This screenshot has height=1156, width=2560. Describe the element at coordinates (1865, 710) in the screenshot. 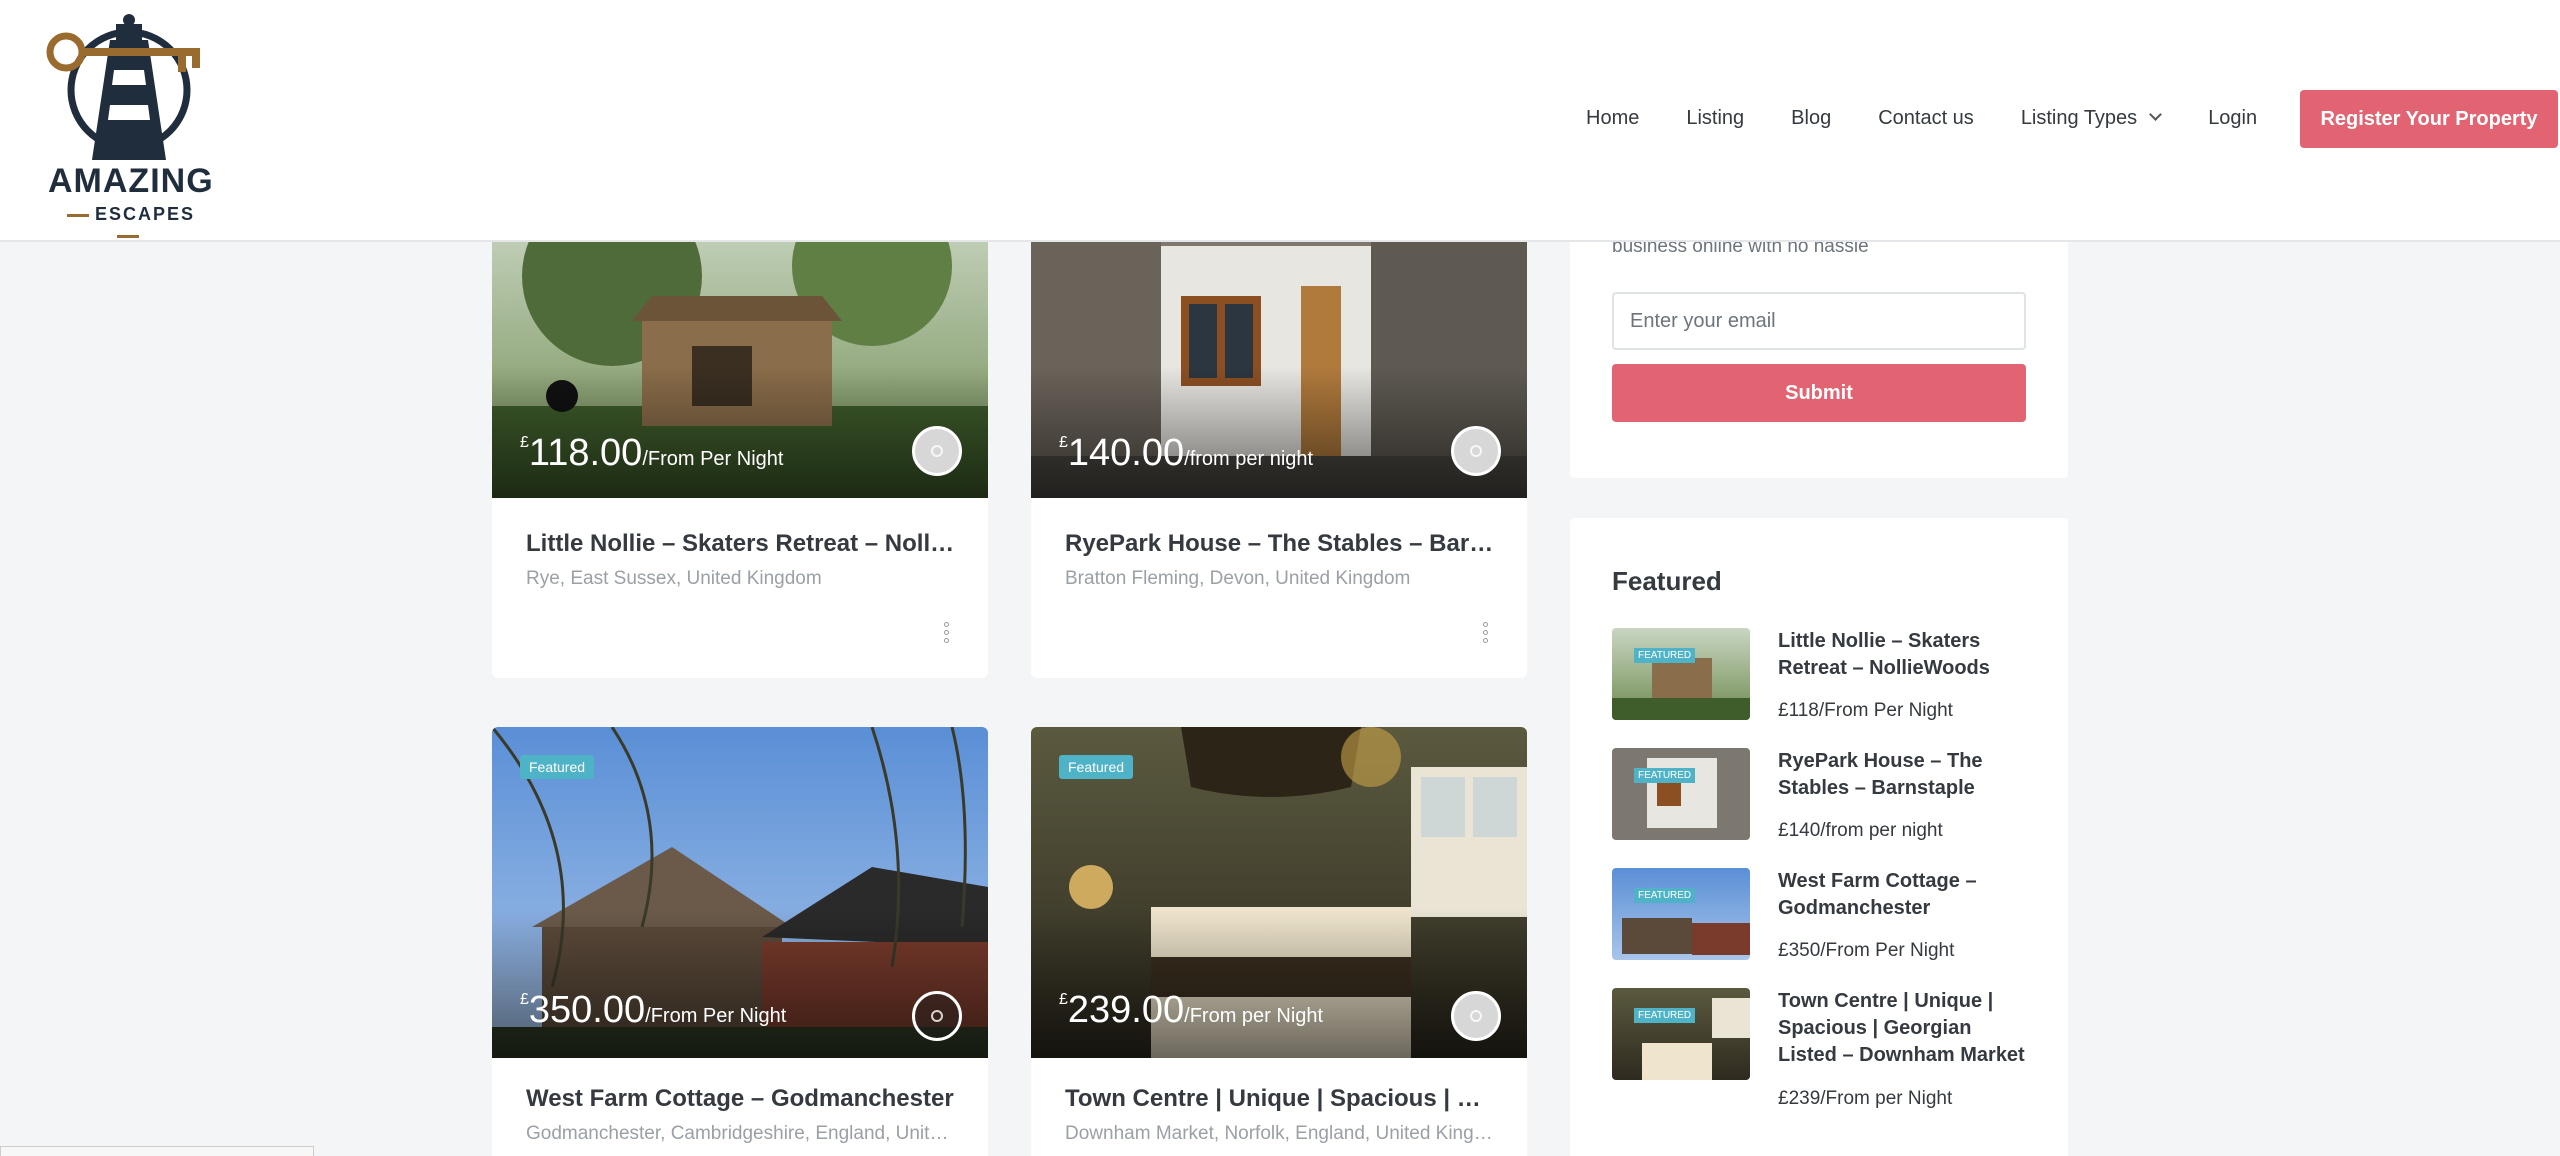

I see `featured-item-price: £118/From Per Night` at that location.